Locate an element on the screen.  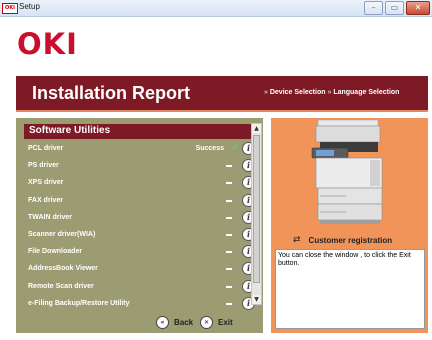
utility-row: PCL driver Success ✔ i is located at coordinates (141, 149).